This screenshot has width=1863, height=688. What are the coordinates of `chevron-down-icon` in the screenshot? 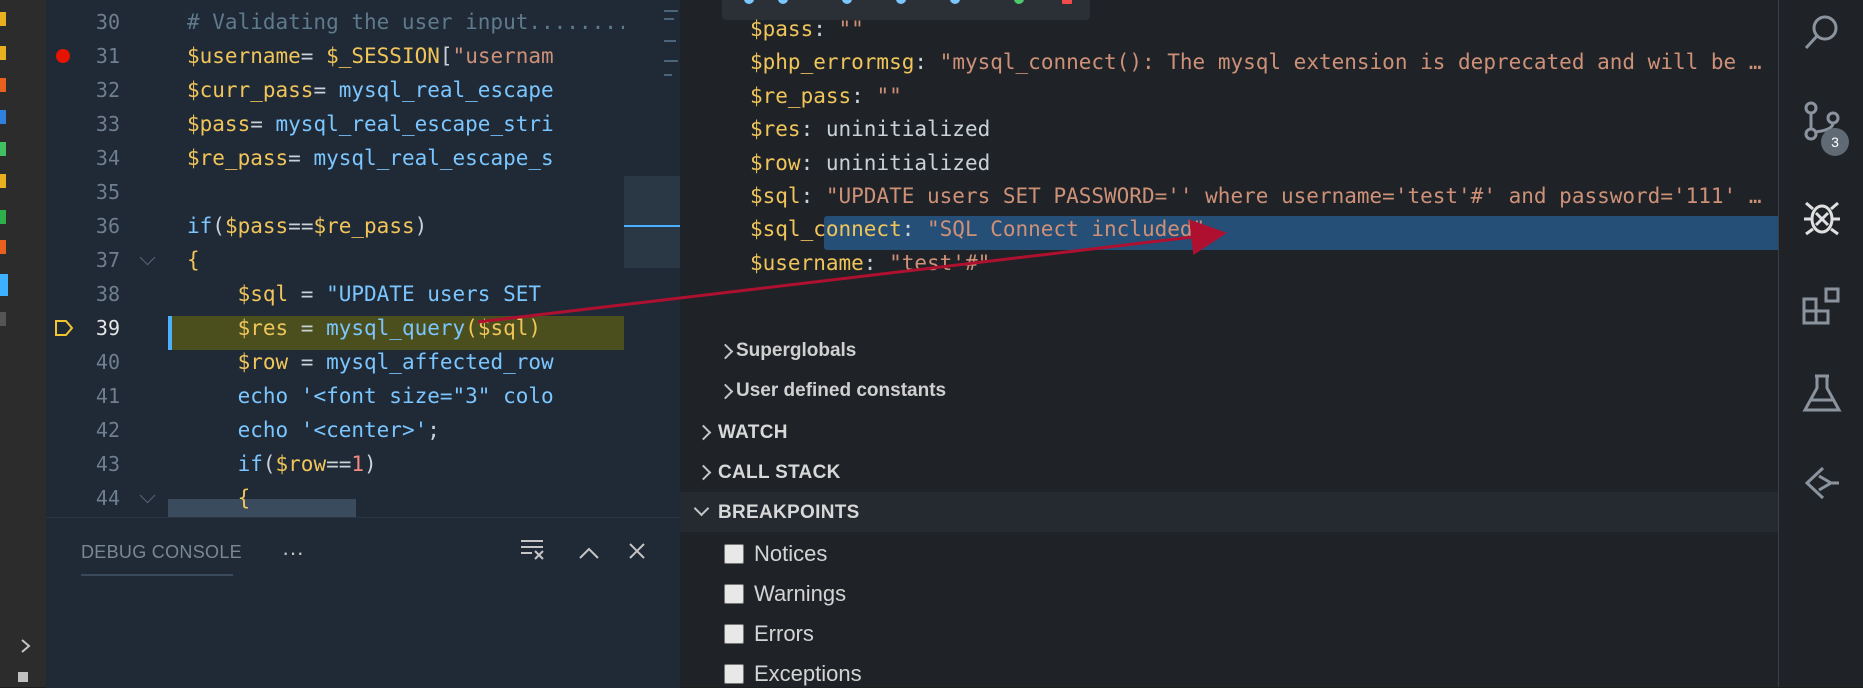 It's located at (701, 508).